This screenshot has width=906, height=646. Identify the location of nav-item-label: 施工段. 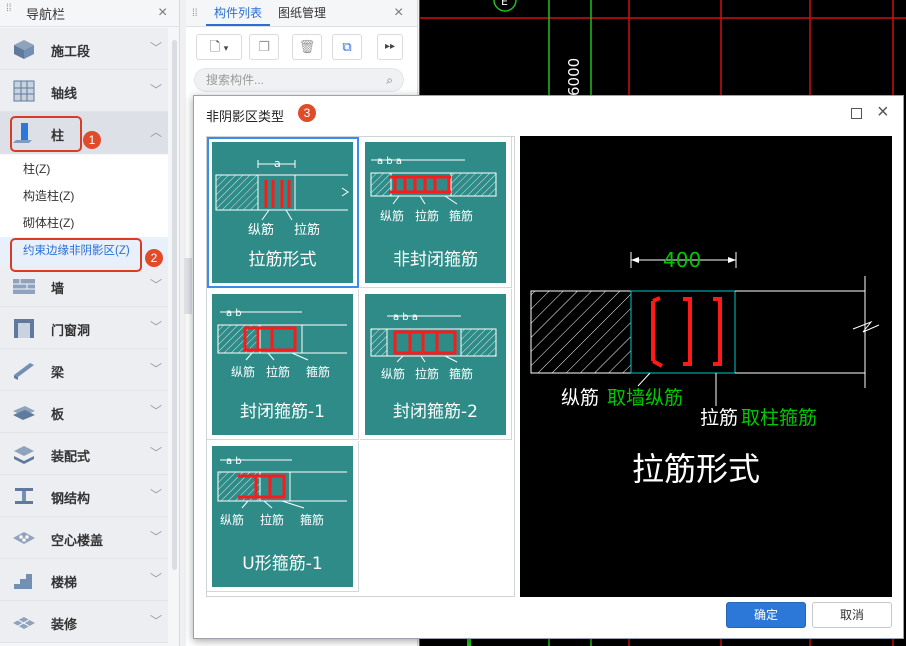
(71, 51).